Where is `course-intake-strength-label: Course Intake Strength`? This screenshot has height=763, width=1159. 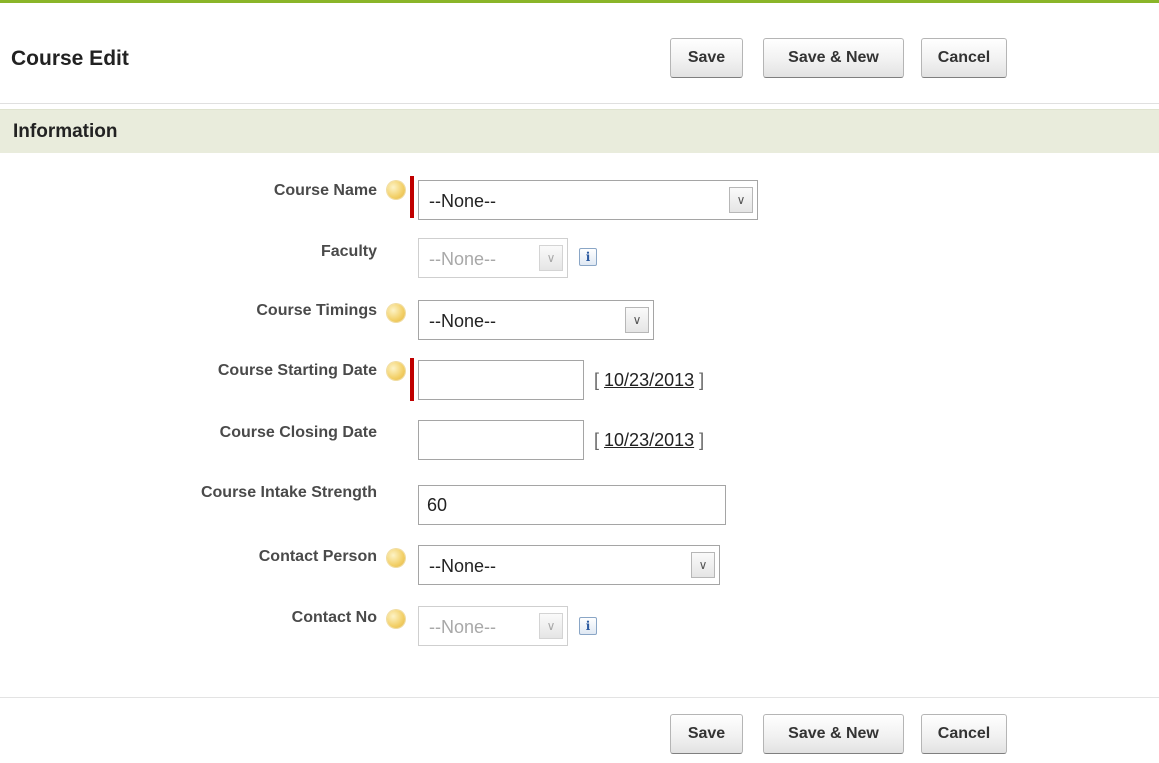
course-intake-strength-label: Course Intake Strength is located at coordinates (288, 492).